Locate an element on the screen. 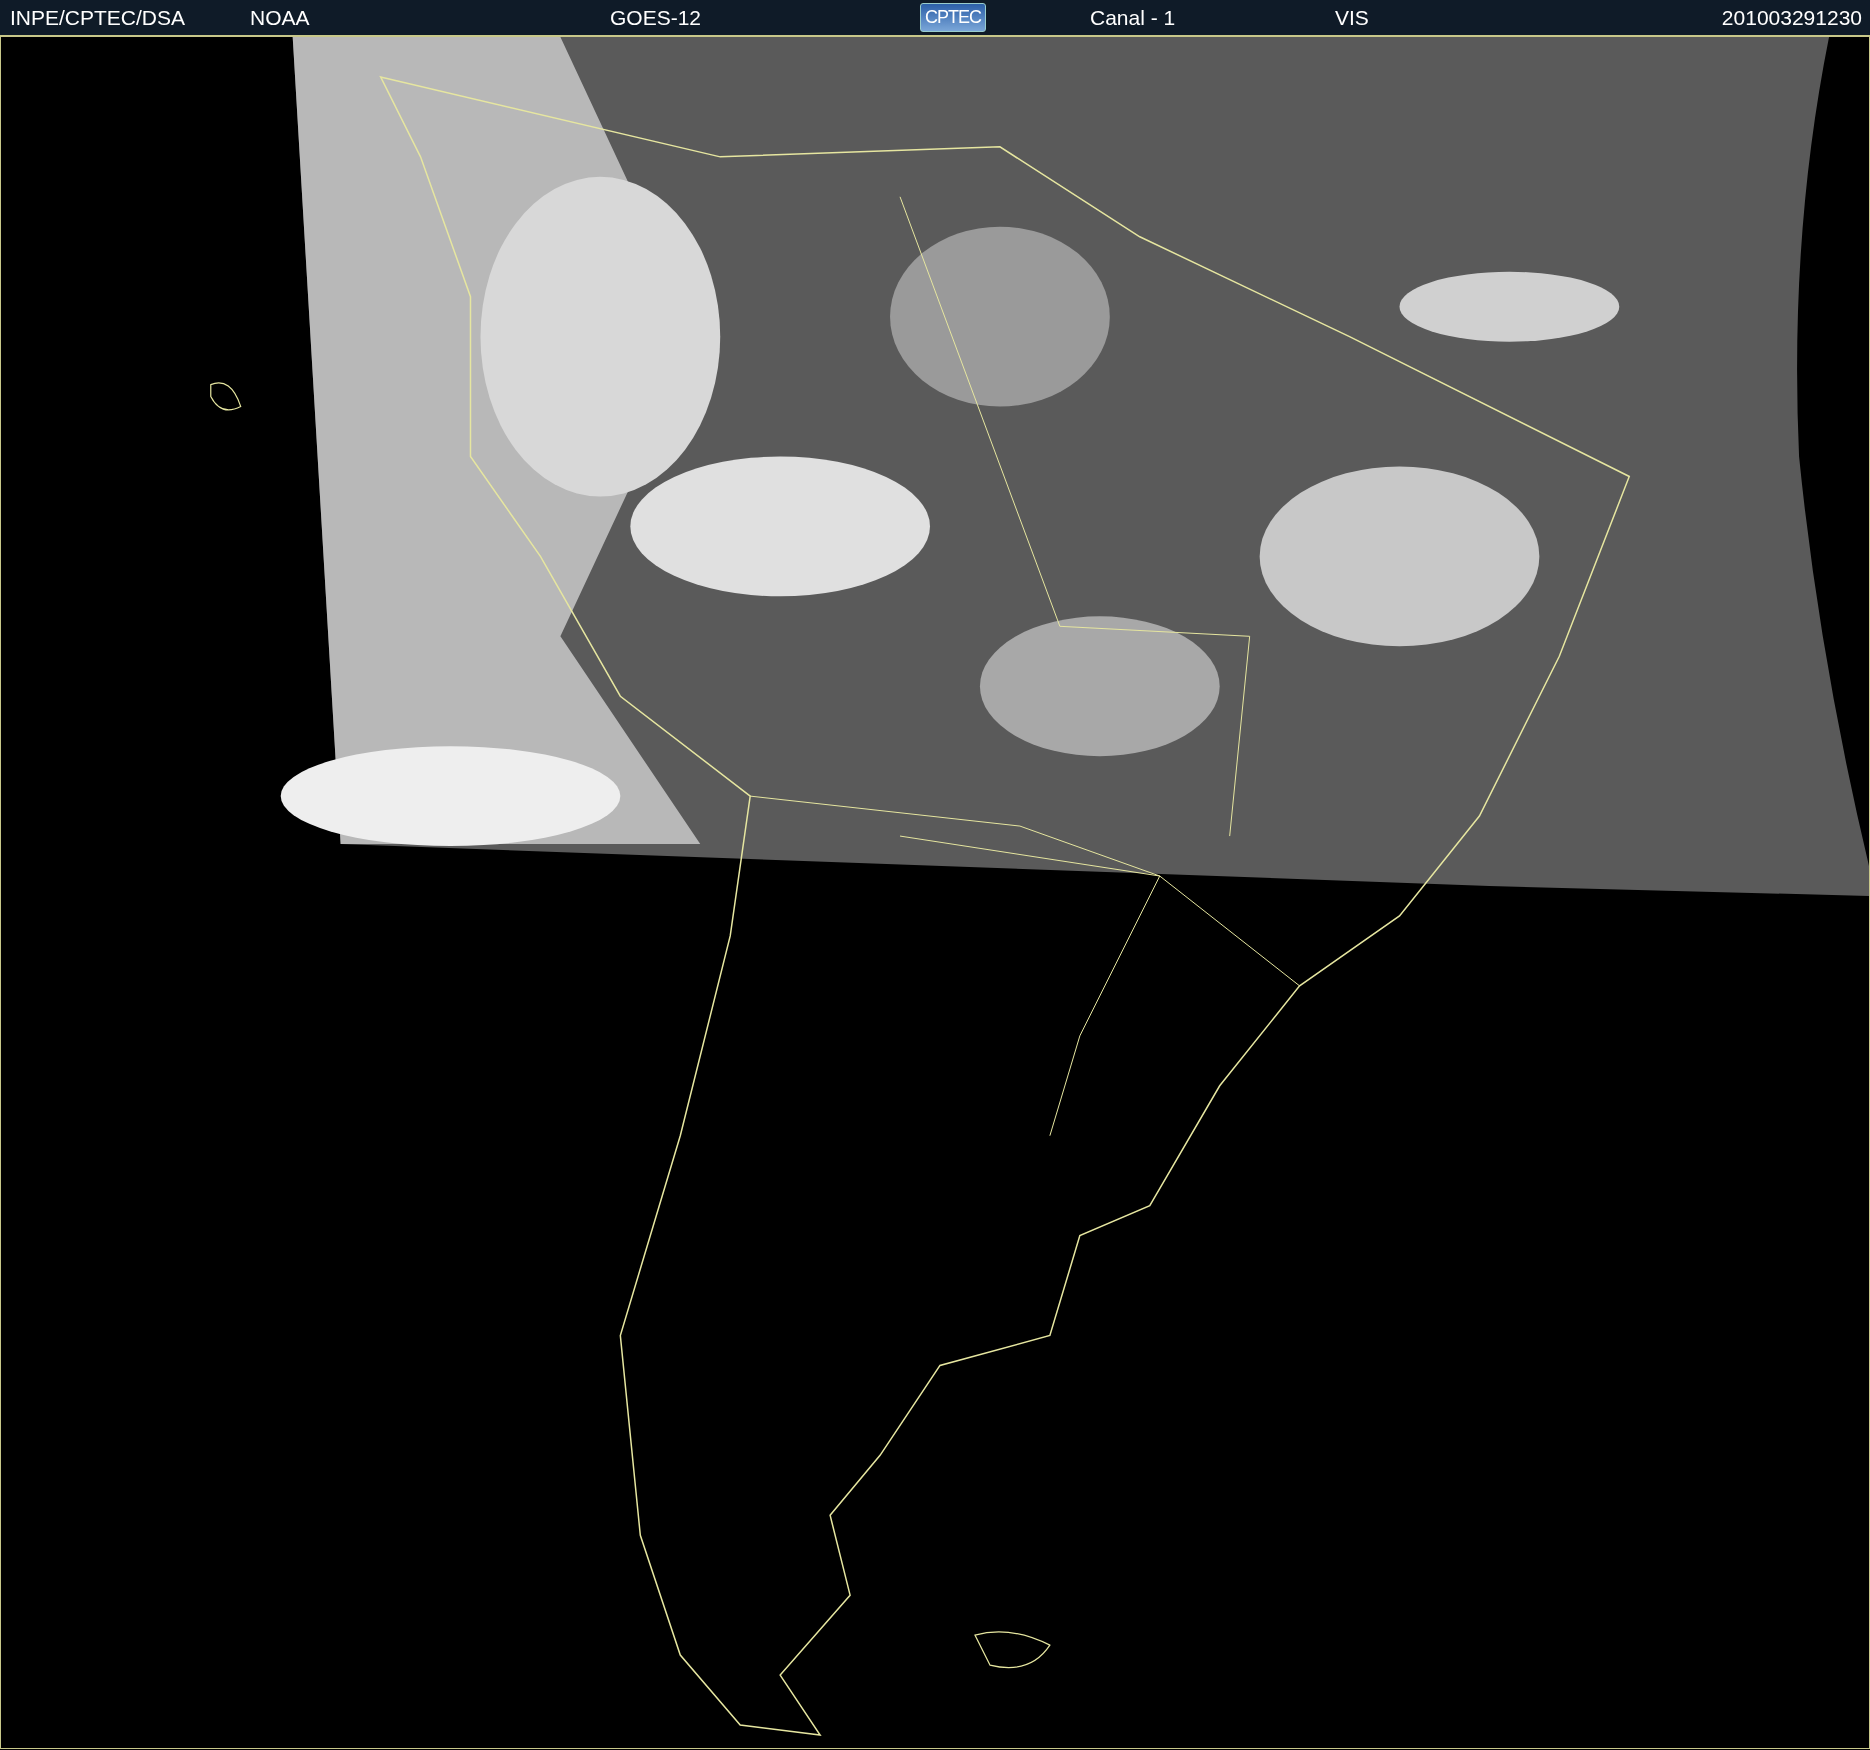 The image size is (1870, 1750). channel-label: Canal - 1 is located at coordinates (1133, 17).